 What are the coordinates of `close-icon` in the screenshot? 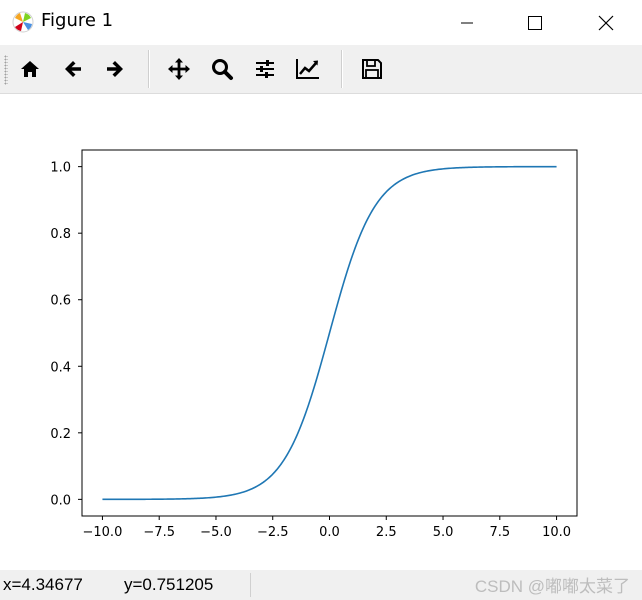 It's located at (606, 22).